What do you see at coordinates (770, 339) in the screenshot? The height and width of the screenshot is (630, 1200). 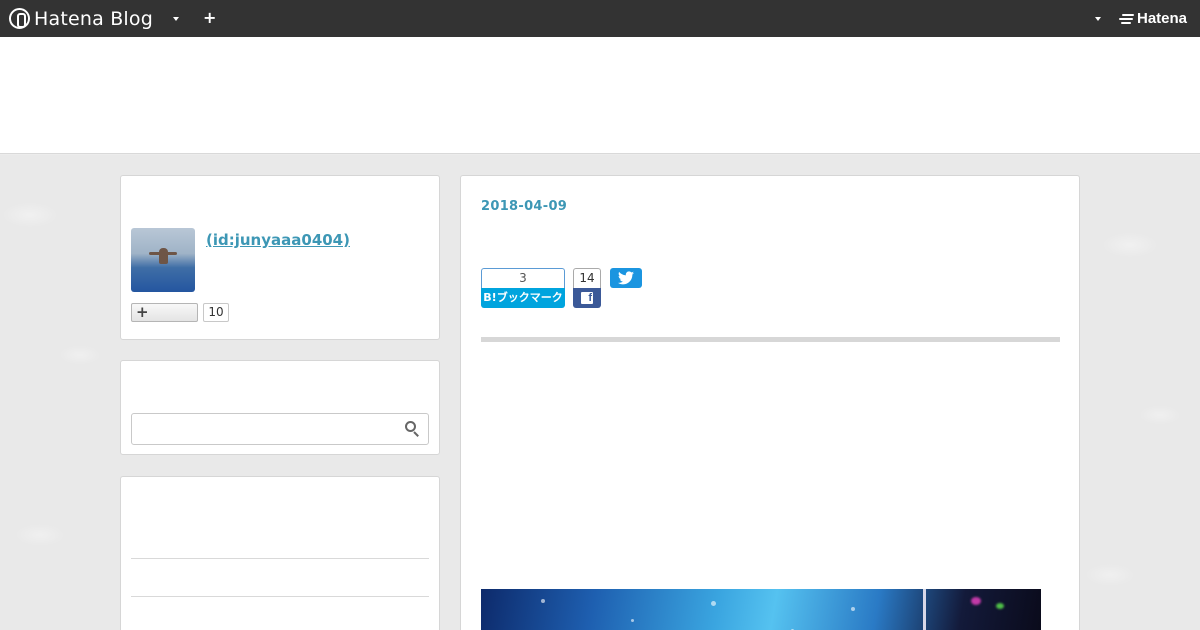 I see `entry-divider` at bounding box center [770, 339].